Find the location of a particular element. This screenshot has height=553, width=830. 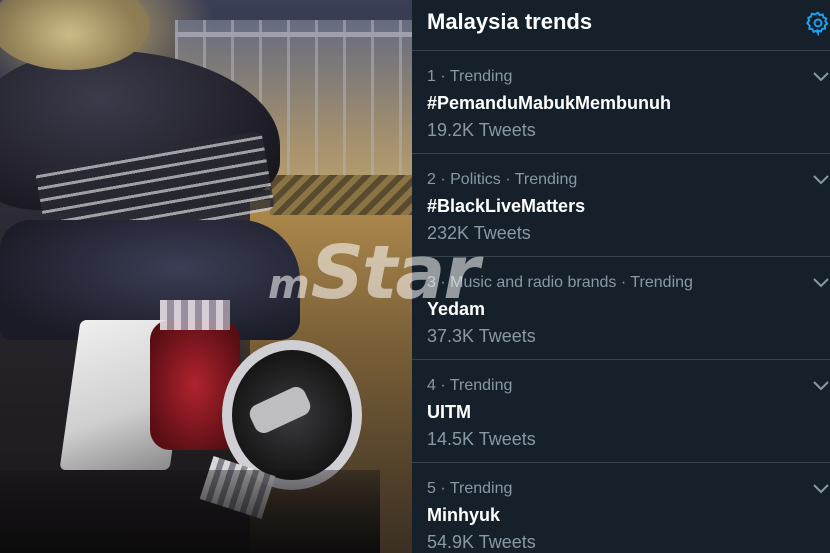

trend-item: 5 · Trending Minhyuk 54.9K Tweets is located at coordinates (621, 508).